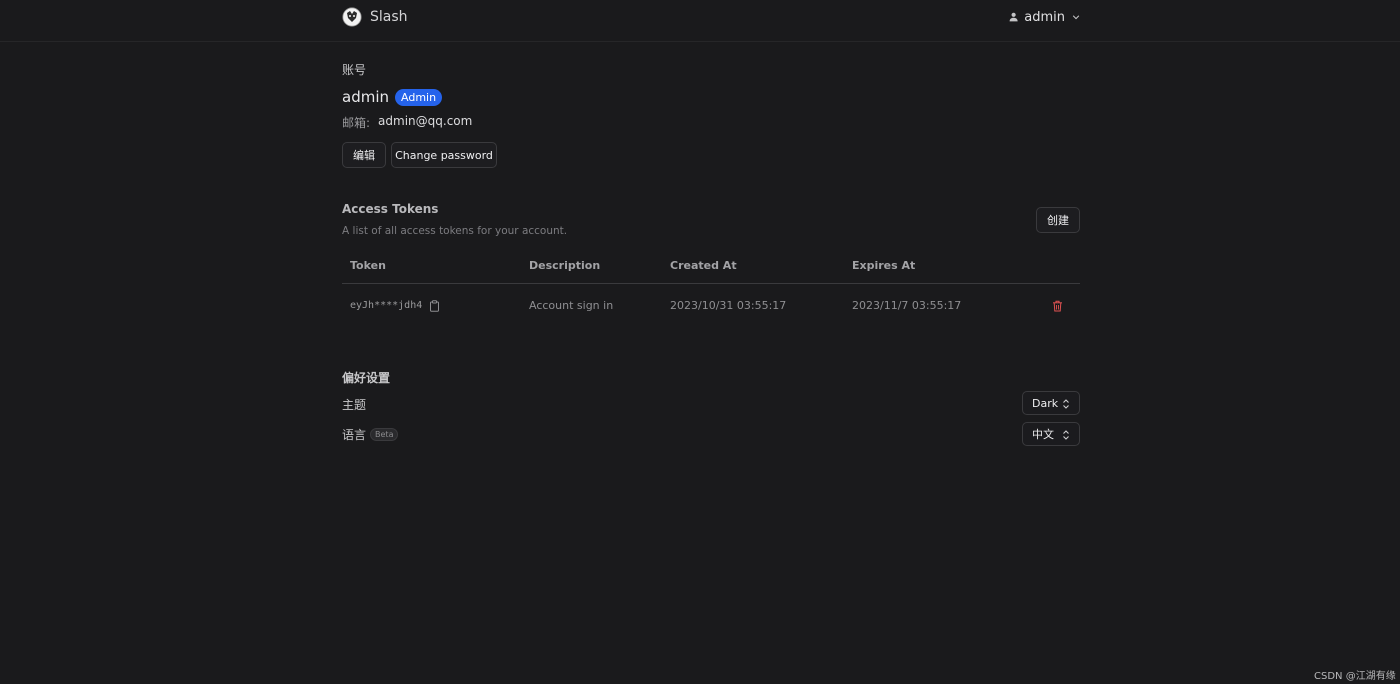  Describe the element at coordinates (356, 123) in the screenshot. I see `email-label: 邮箱:` at that location.